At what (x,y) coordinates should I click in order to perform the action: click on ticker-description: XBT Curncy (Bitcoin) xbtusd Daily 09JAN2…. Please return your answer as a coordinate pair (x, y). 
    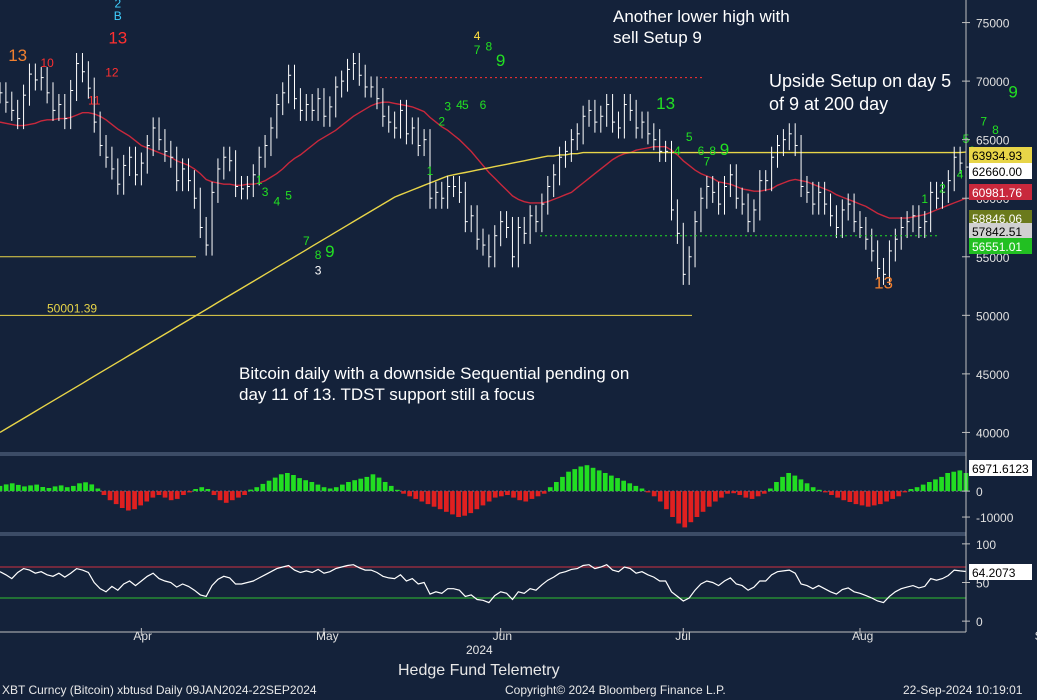
    Looking at the image, I should click on (159, 690).